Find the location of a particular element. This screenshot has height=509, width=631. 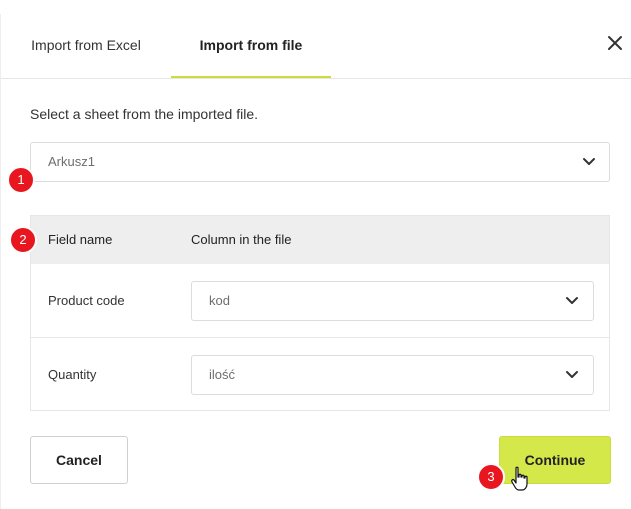

column-select-value: ilość is located at coordinates (222, 374).